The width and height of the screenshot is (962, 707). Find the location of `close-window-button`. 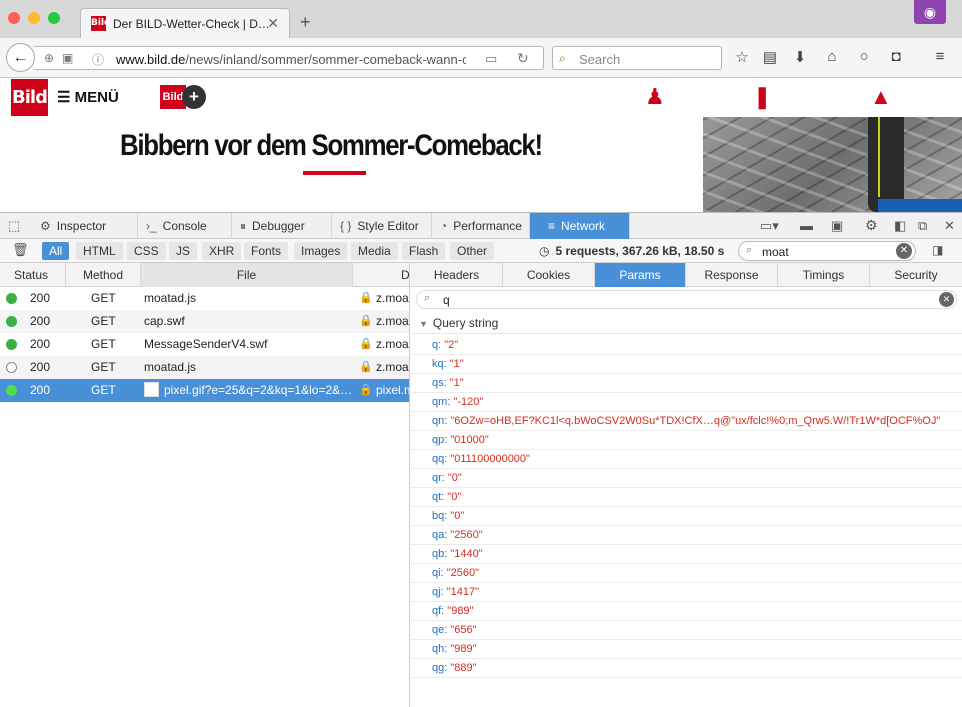

close-window-button is located at coordinates (14, 18).